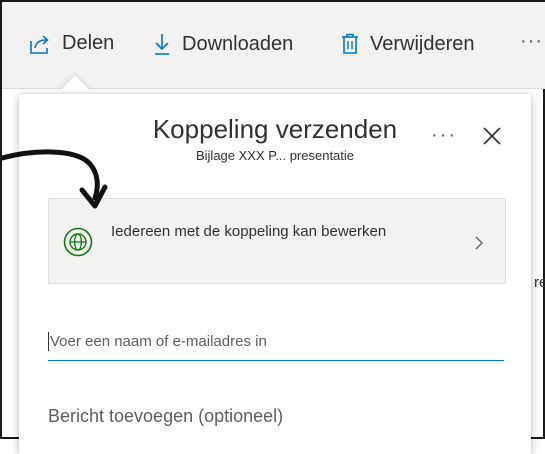 Image resolution: width=545 pixels, height=454 pixels. What do you see at coordinates (158, 341) in the screenshot?
I see `email-placeholder: Voer een naam of e-mailadres in` at bounding box center [158, 341].